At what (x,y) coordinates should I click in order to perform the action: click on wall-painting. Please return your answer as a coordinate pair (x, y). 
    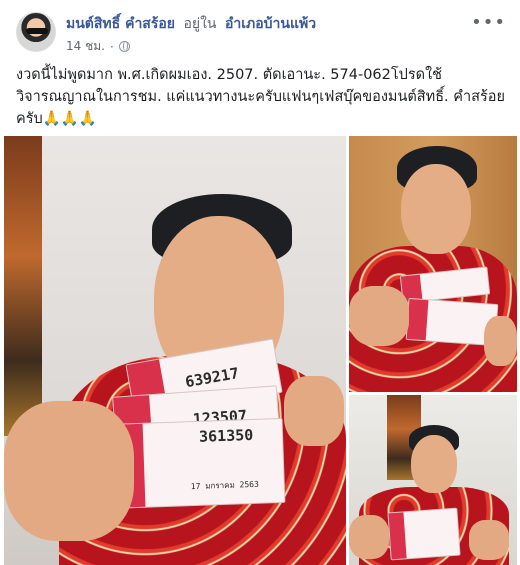
    Looking at the image, I should click on (23, 286).